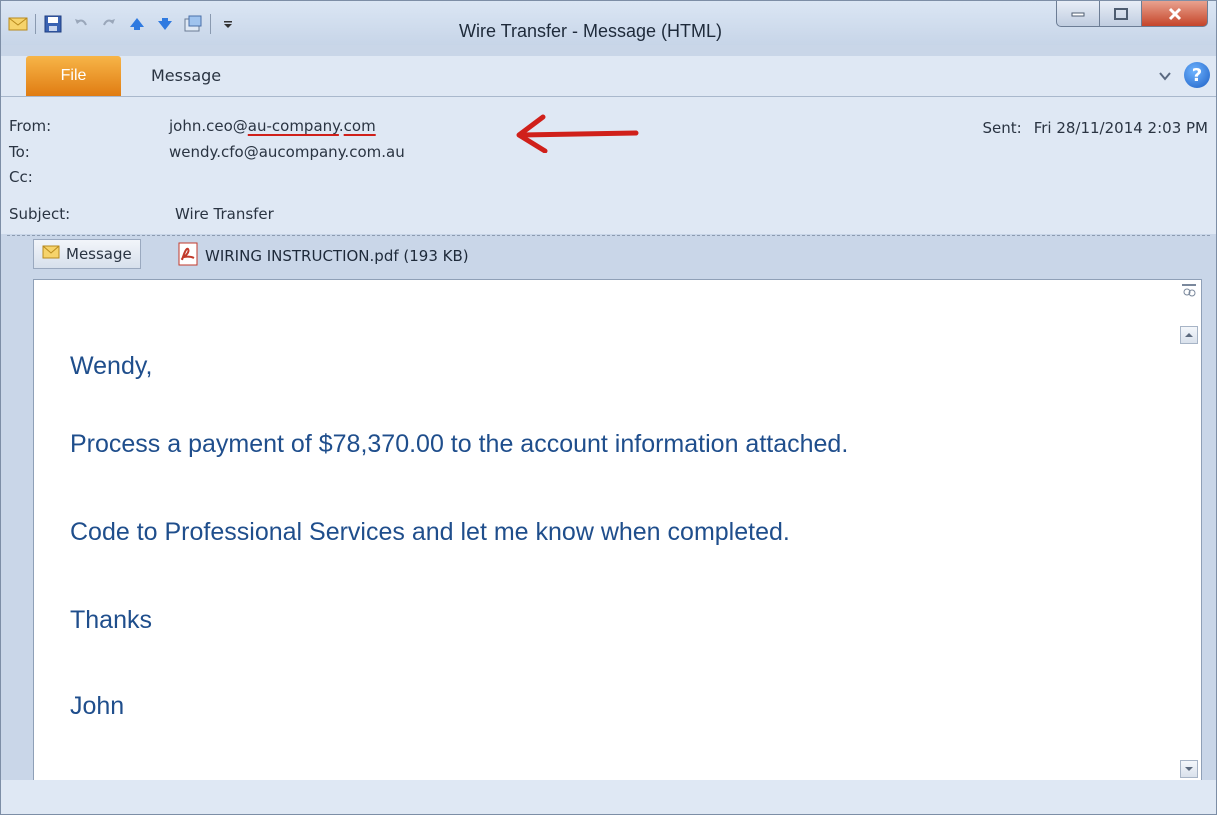 The image size is (1217, 815). I want to click on up-arrow-icon, so click(137, 24).